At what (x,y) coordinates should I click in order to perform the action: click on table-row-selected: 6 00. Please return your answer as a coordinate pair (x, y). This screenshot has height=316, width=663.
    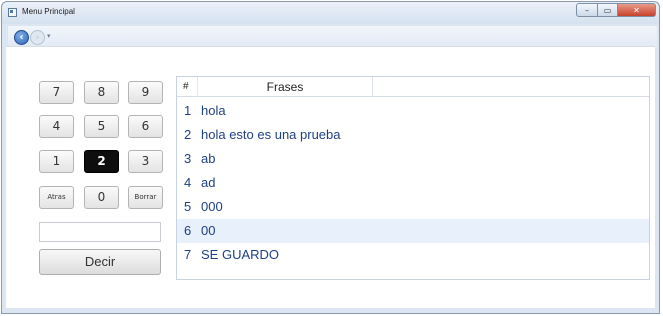
    Looking at the image, I should click on (413, 231).